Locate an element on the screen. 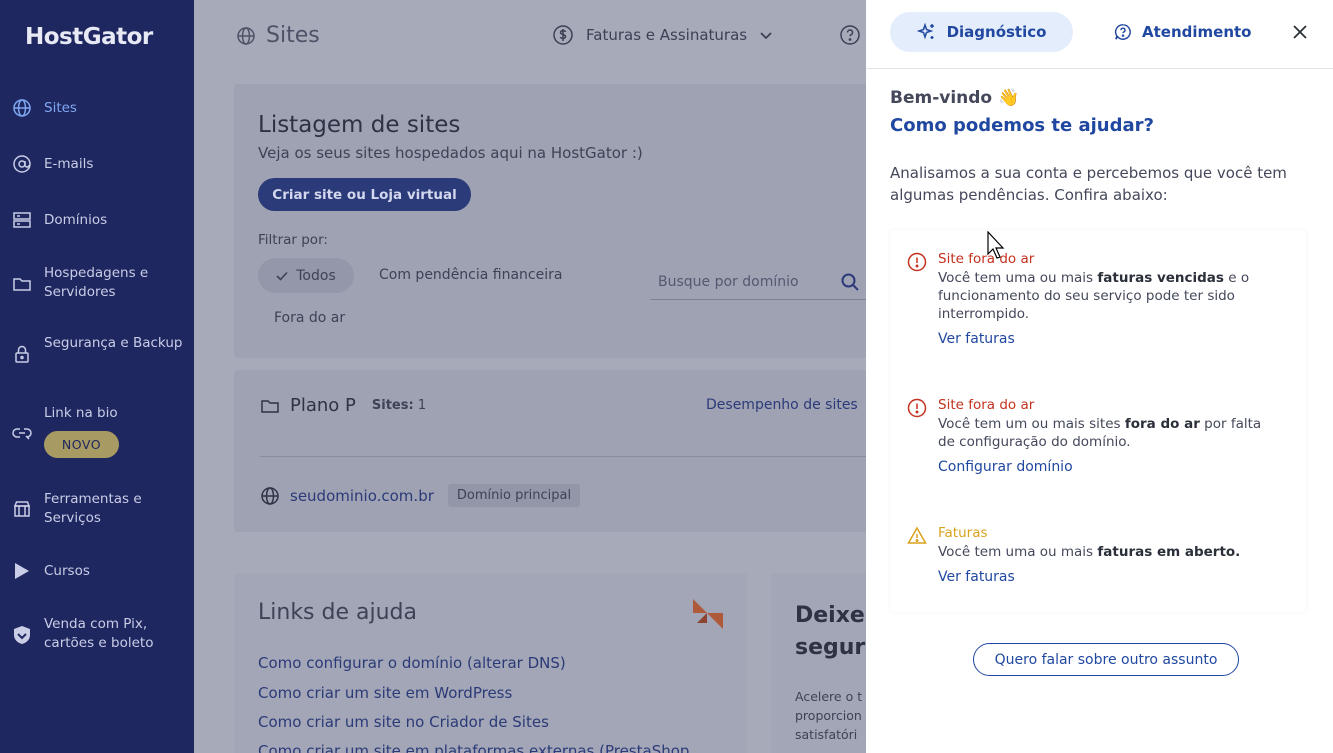 The height and width of the screenshot is (753, 1333). other-subject-button: Quero falar sobre outro assunto is located at coordinates (1106, 659).